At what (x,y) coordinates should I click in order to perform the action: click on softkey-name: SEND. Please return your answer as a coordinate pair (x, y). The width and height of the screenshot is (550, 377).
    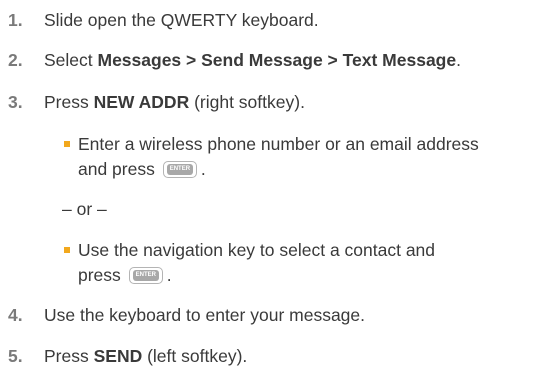
    Looking at the image, I should click on (118, 356).